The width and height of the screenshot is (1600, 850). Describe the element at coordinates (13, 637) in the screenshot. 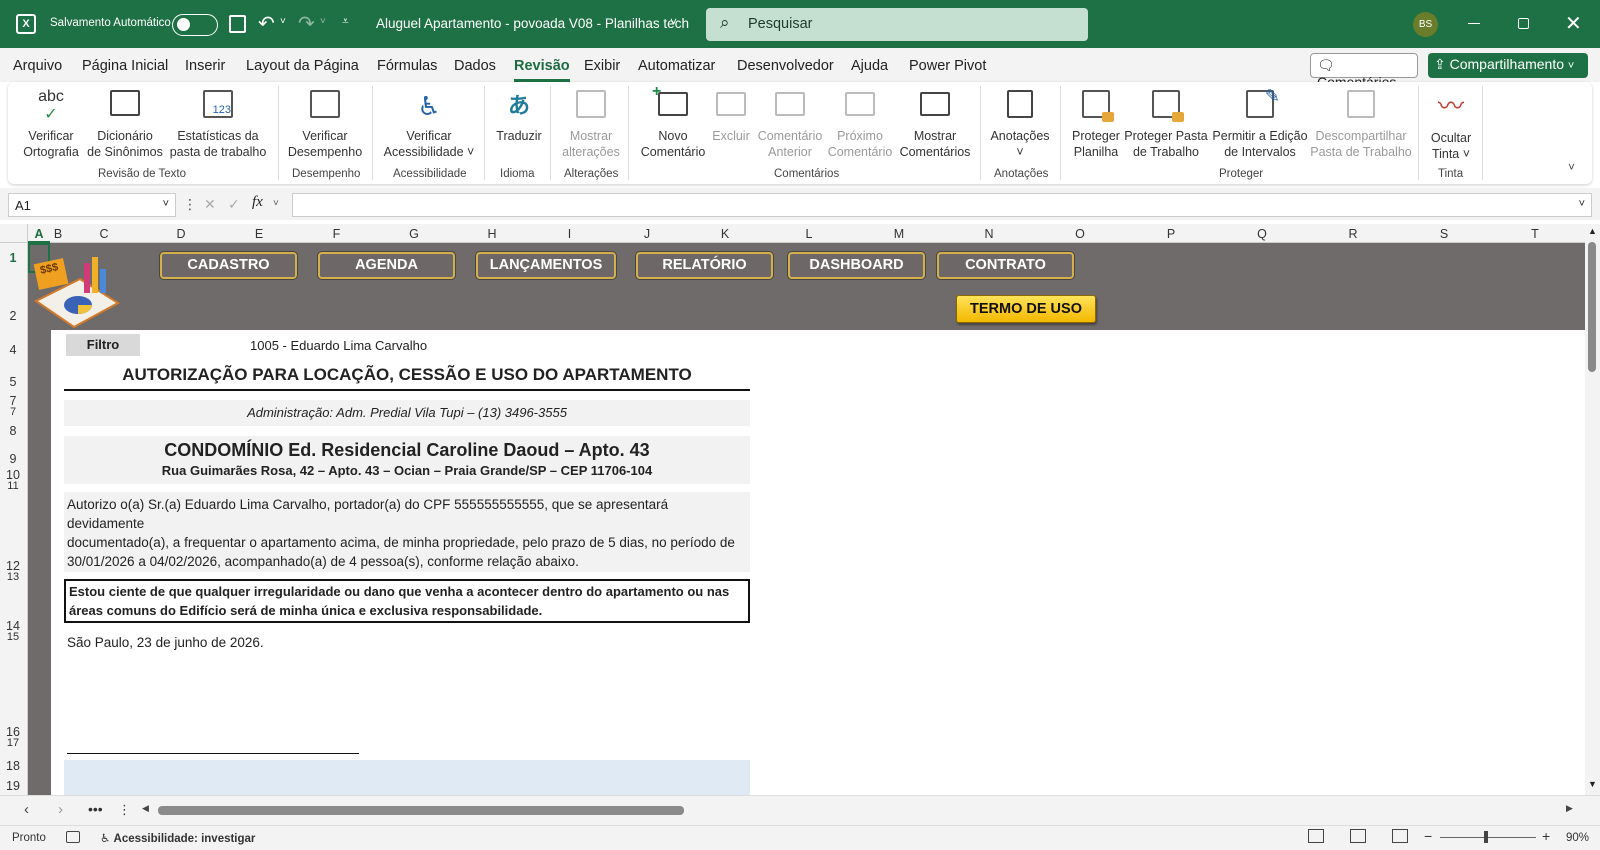

I see `row-header: 15` at that location.